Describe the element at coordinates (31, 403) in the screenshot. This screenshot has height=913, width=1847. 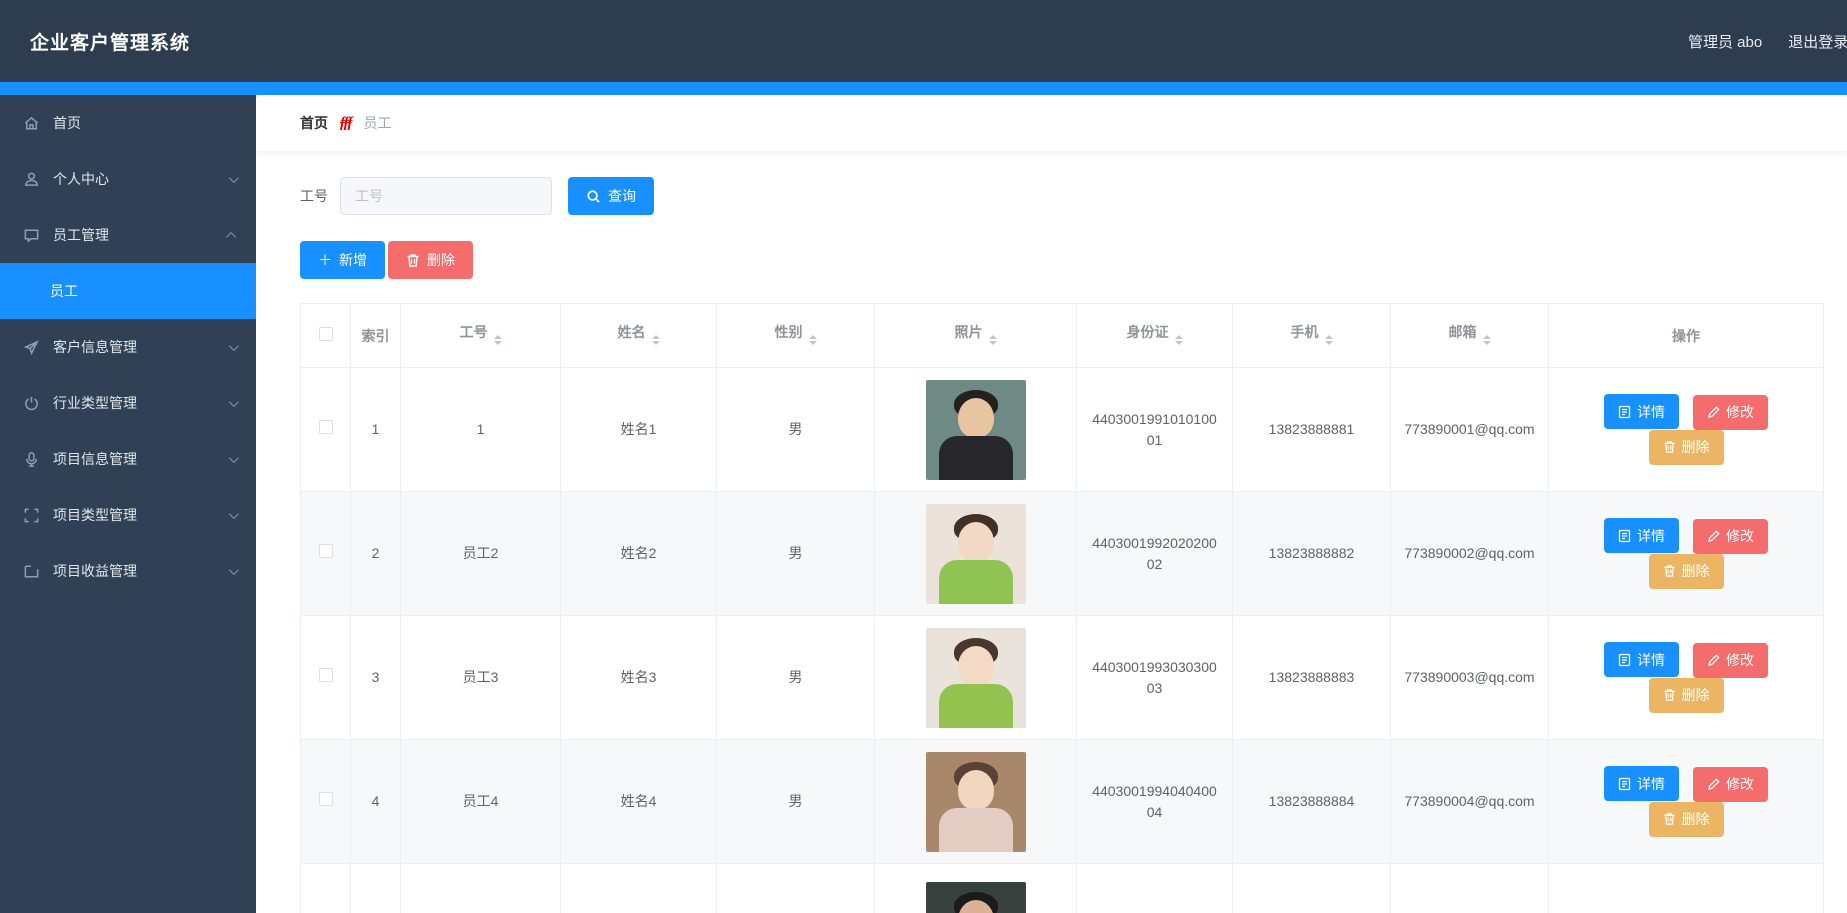
I see `power-icon` at that location.